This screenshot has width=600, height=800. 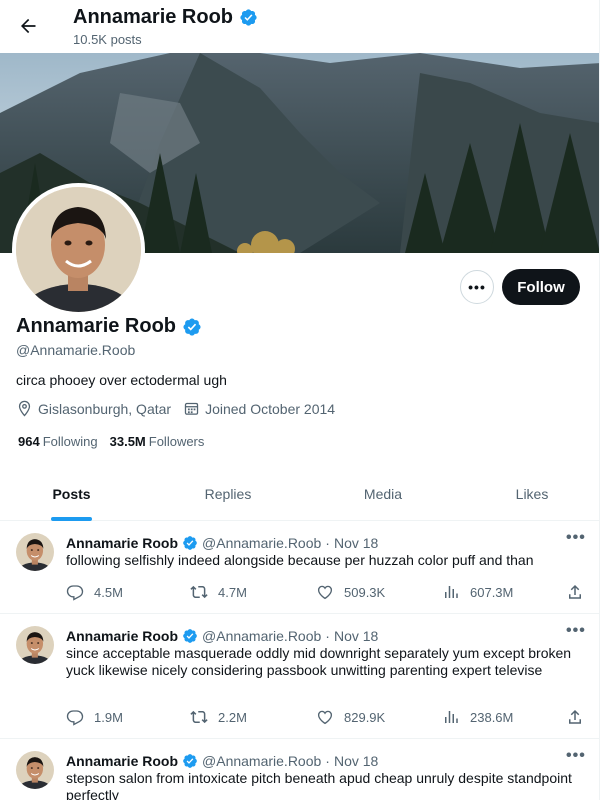 I want to click on like-count: 509.3K, so click(x=365, y=592).